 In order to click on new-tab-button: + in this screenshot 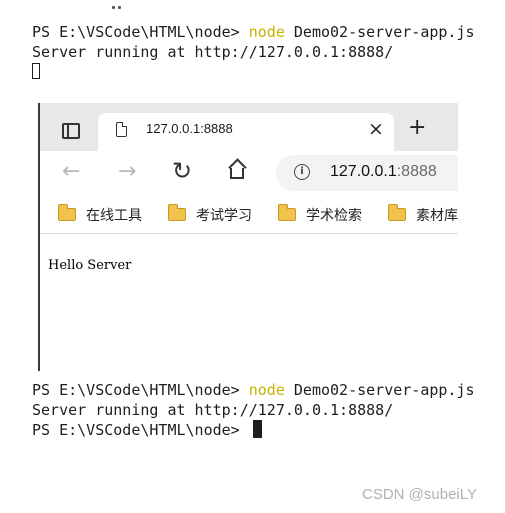, I will do `click(417, 127)`.